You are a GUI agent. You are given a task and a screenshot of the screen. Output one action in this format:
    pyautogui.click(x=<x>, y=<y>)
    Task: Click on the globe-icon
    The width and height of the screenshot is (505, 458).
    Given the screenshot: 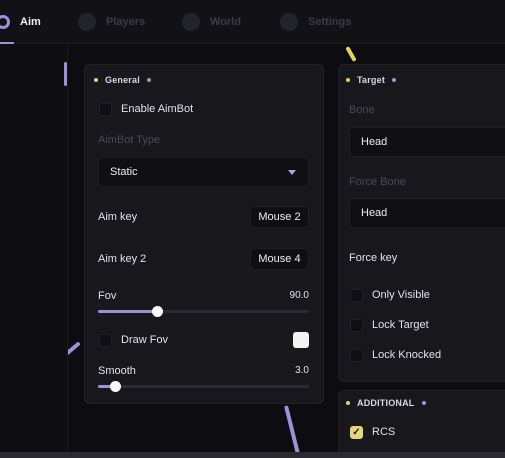 What is the action you would take?
    pyautogui.click(x=191, y=22)
    